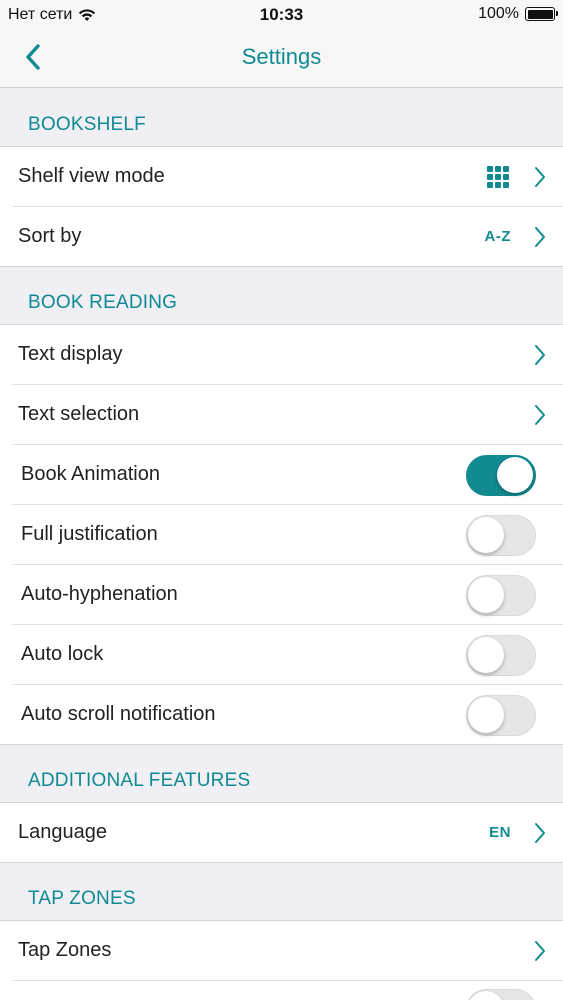 This screenshot has height=1000, width=563. Describe the element at coordinates (501, 475) in the screenshot. I see `book-animation-toggle` at that location.